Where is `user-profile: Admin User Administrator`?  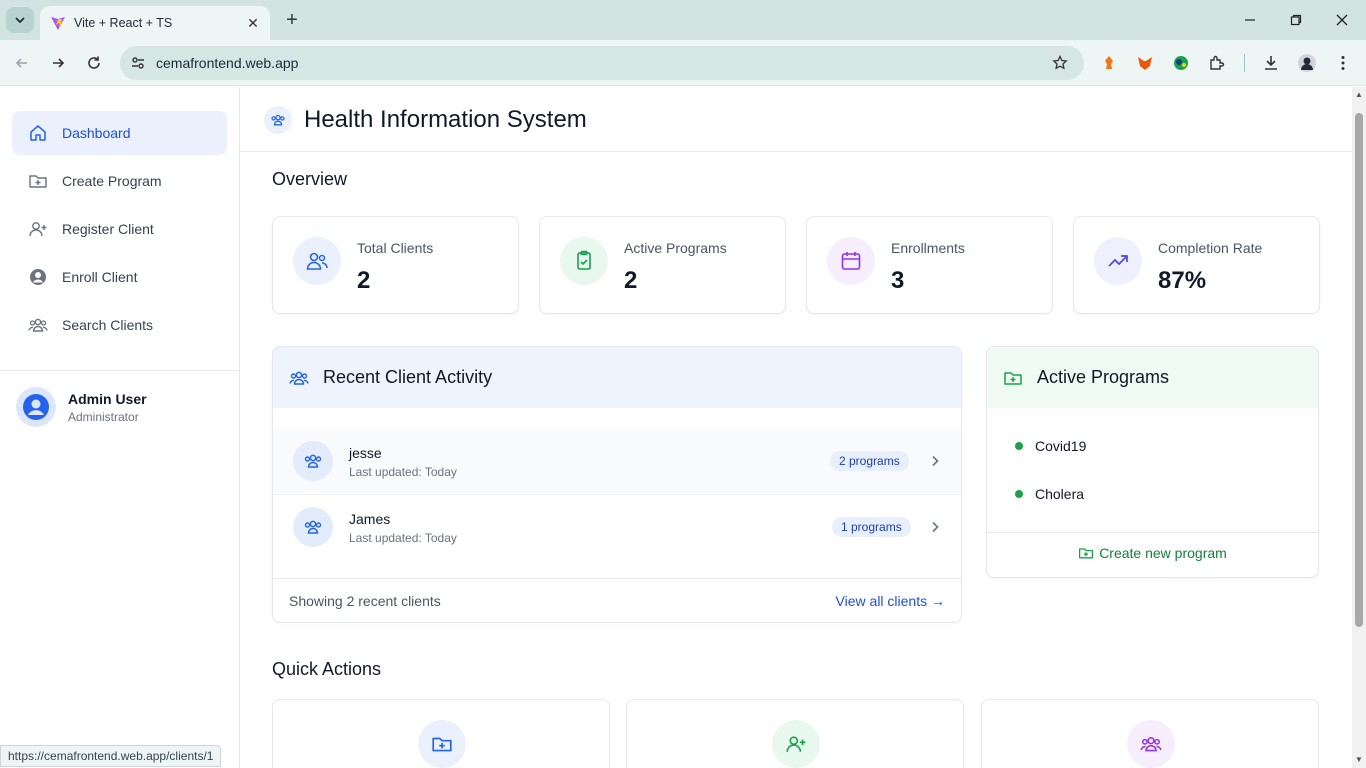 user-profile: Admin User Administrator is located at coordinates (81, 407).